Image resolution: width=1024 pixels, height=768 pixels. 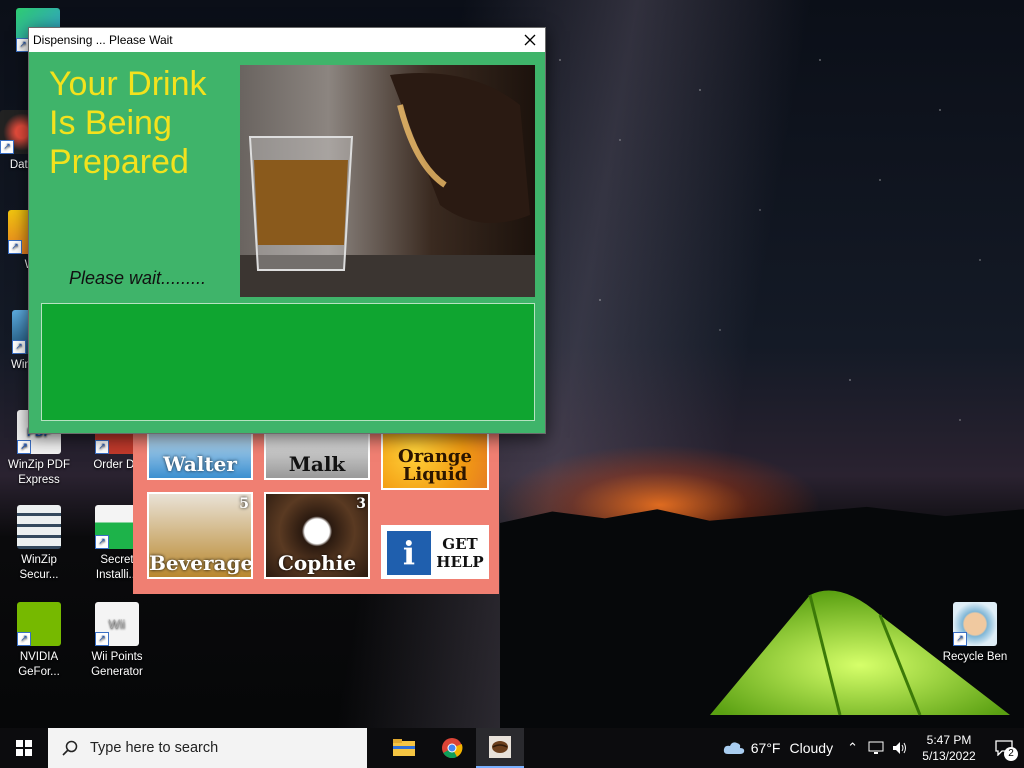 I want to click on desktop-icon-label: WinZip PDF Express, so click(x=39, y=472).